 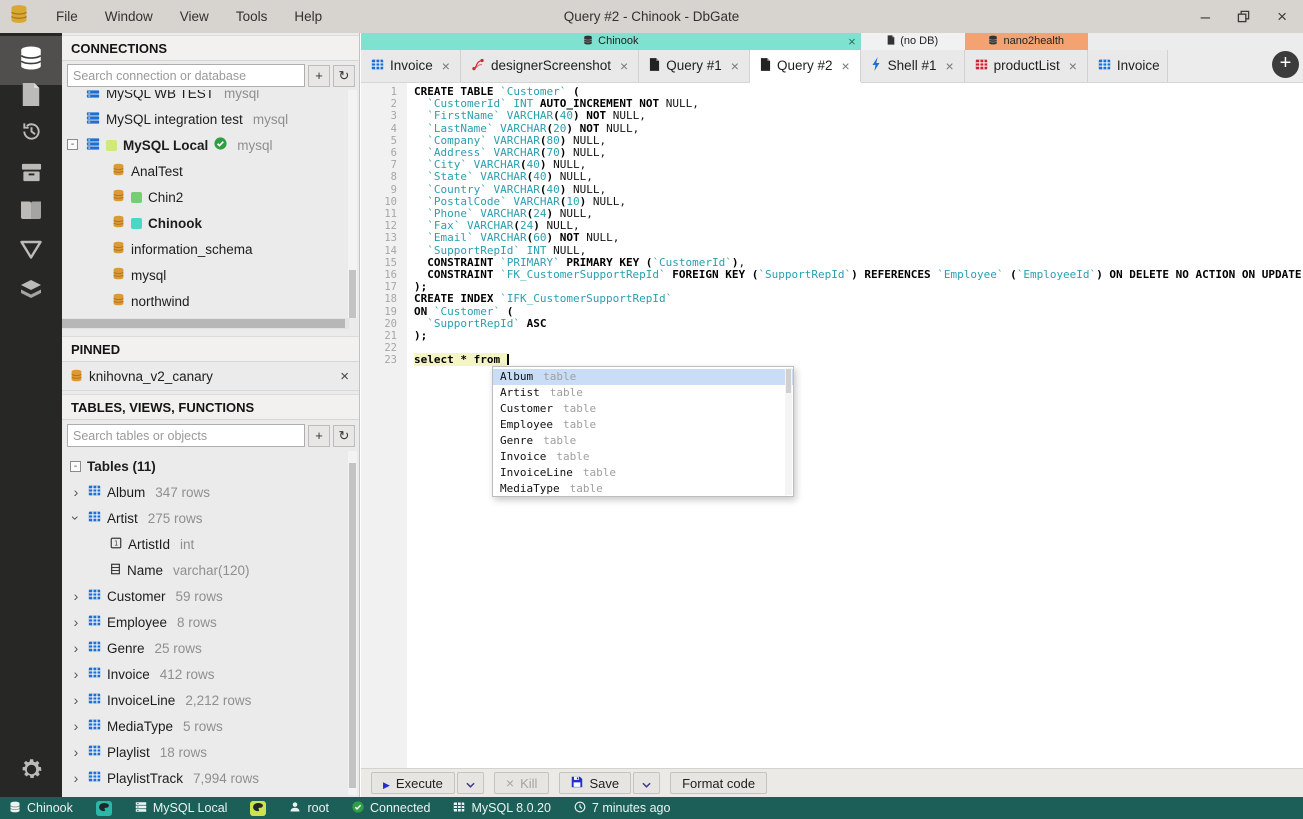 I want to click on connection-item: northwind, so click(x=210, y=301).